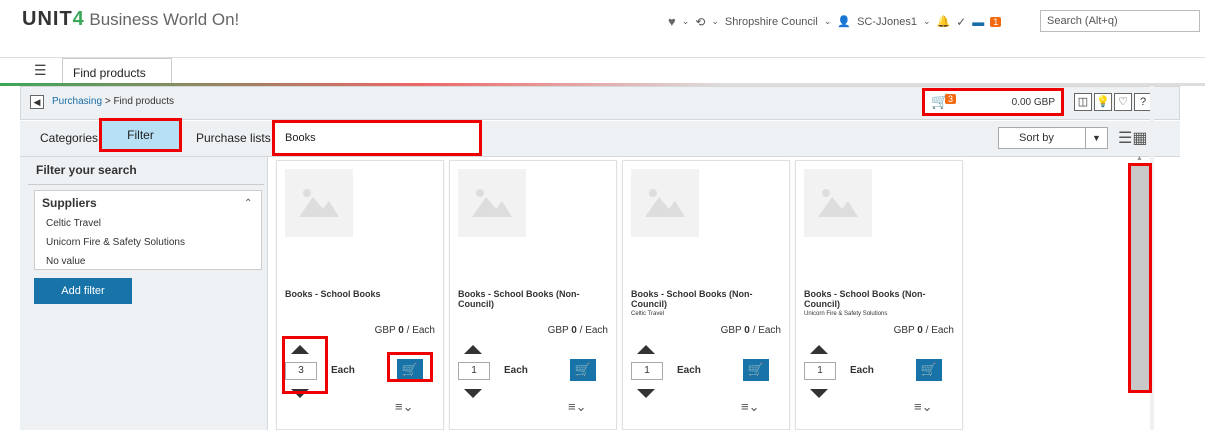  What do you see at coordinates (144, 101) in the screenshot?
I see `breadcrumb-current: Find products` at bounding box center [144, 101].